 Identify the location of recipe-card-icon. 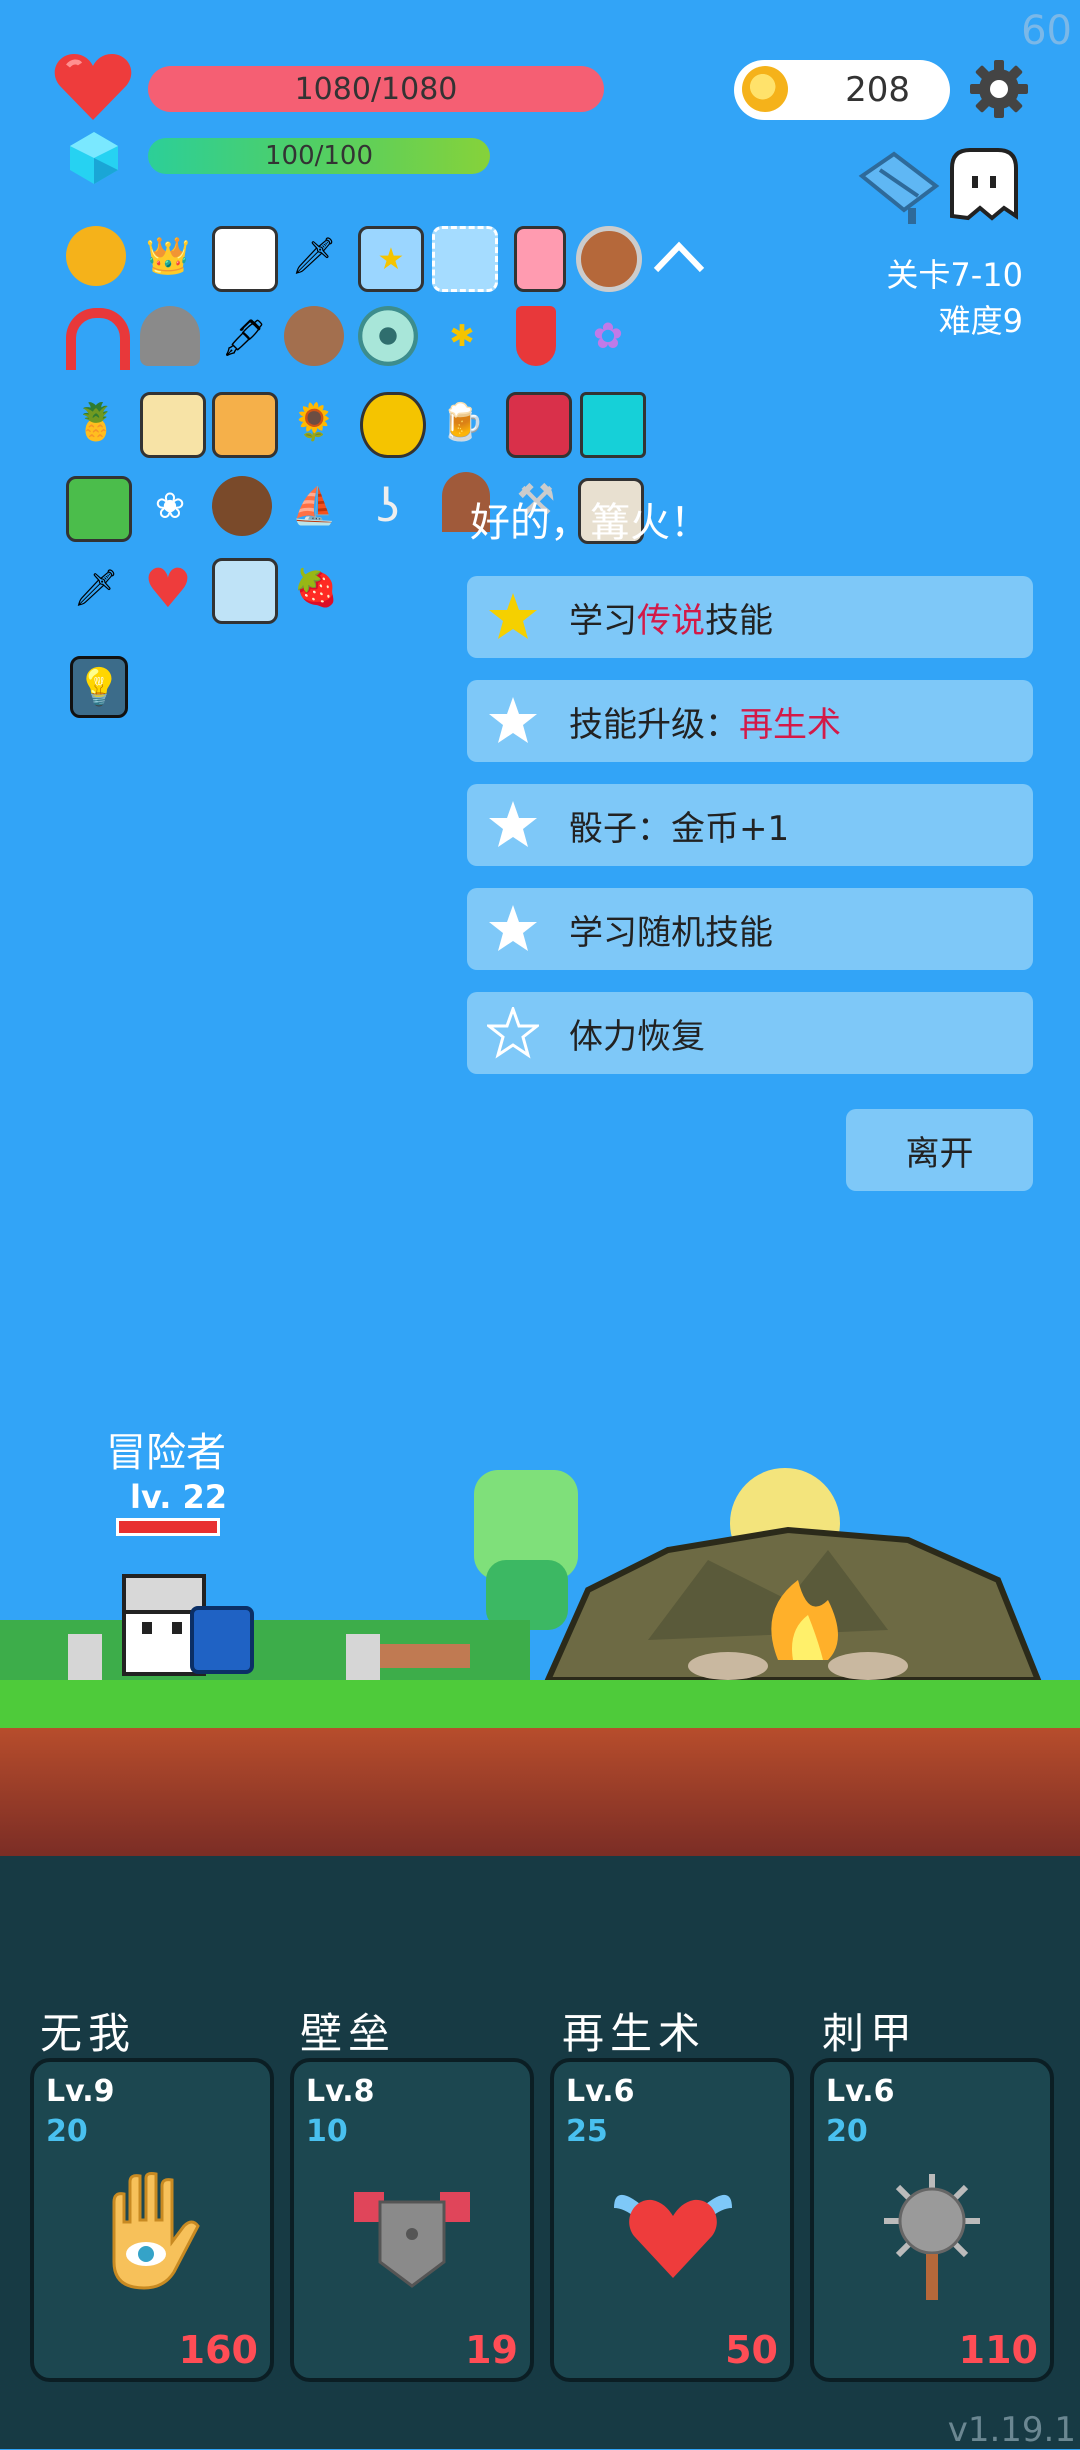
(245, 425).